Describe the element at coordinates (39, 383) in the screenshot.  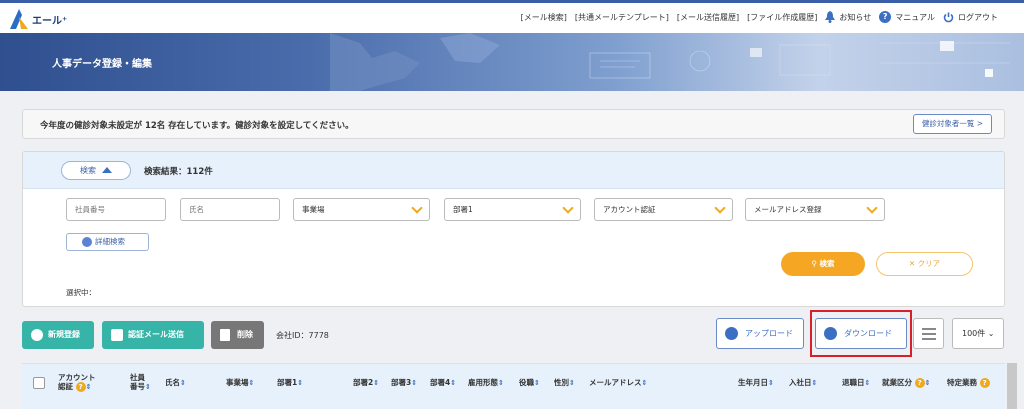
I see `select-all-checkbox` at that location.